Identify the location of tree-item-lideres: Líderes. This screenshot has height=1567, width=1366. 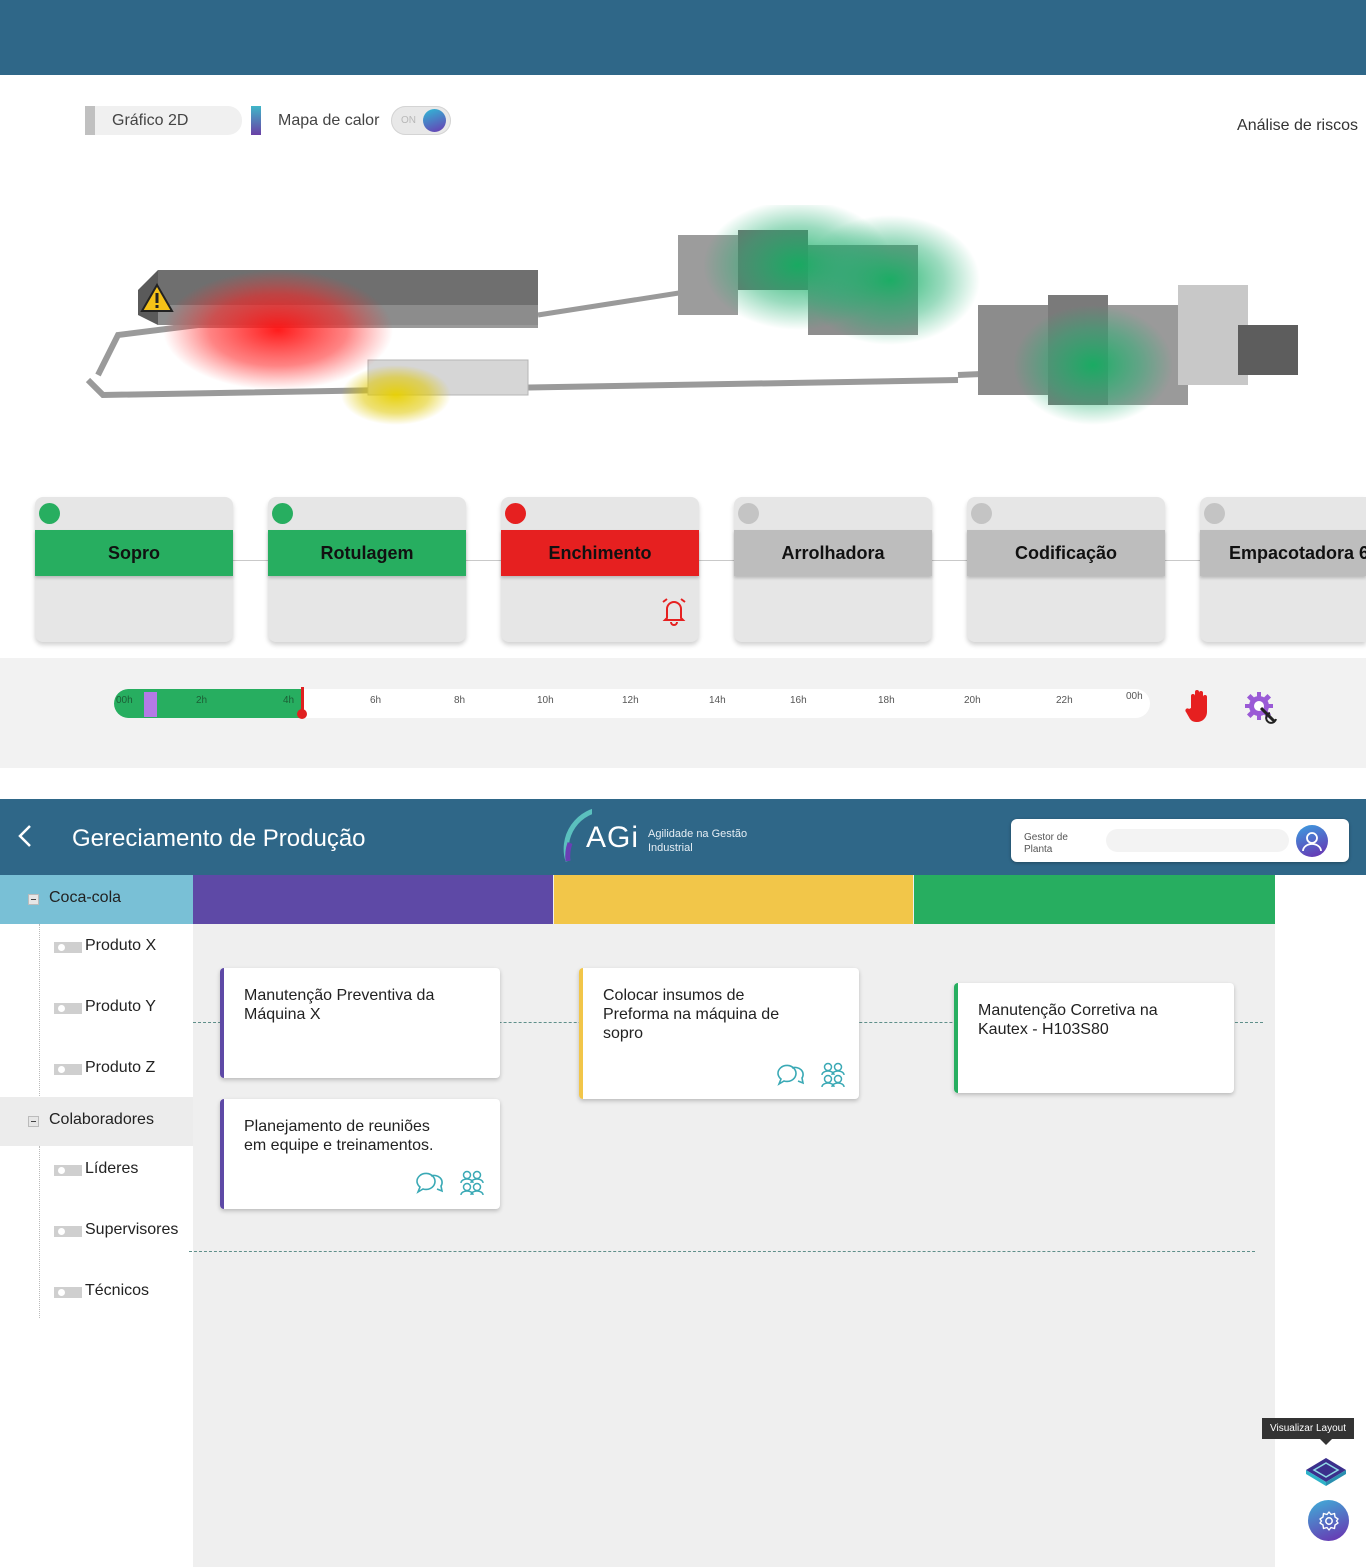
(96, 1171).